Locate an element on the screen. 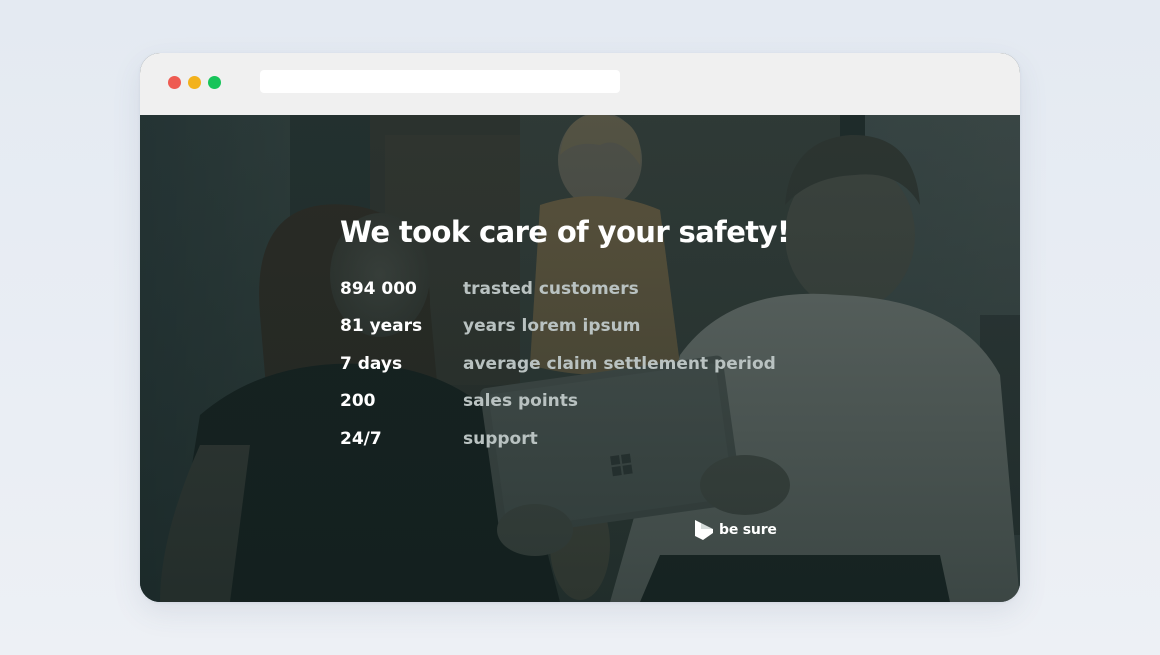 This screenshot has height=655, width=1160. stat-label: trasted customers is located at coordinates (551, 288).